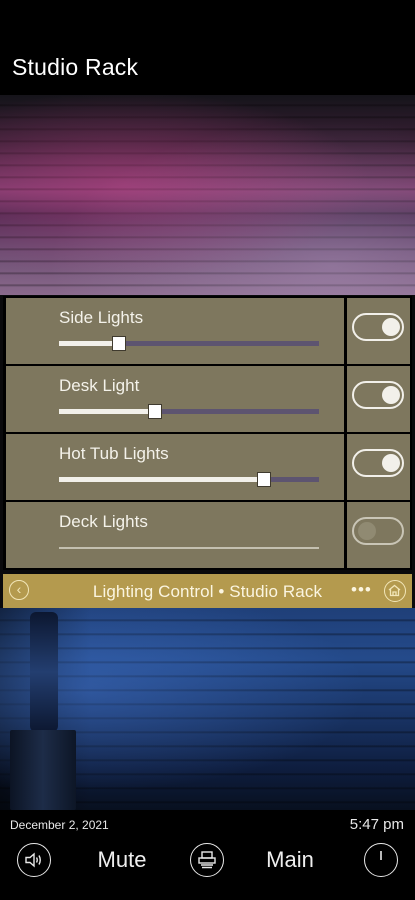 Image resolution: width=415 pixels, height=900 pixels. I want to click on home-icon, so click(395, 591).